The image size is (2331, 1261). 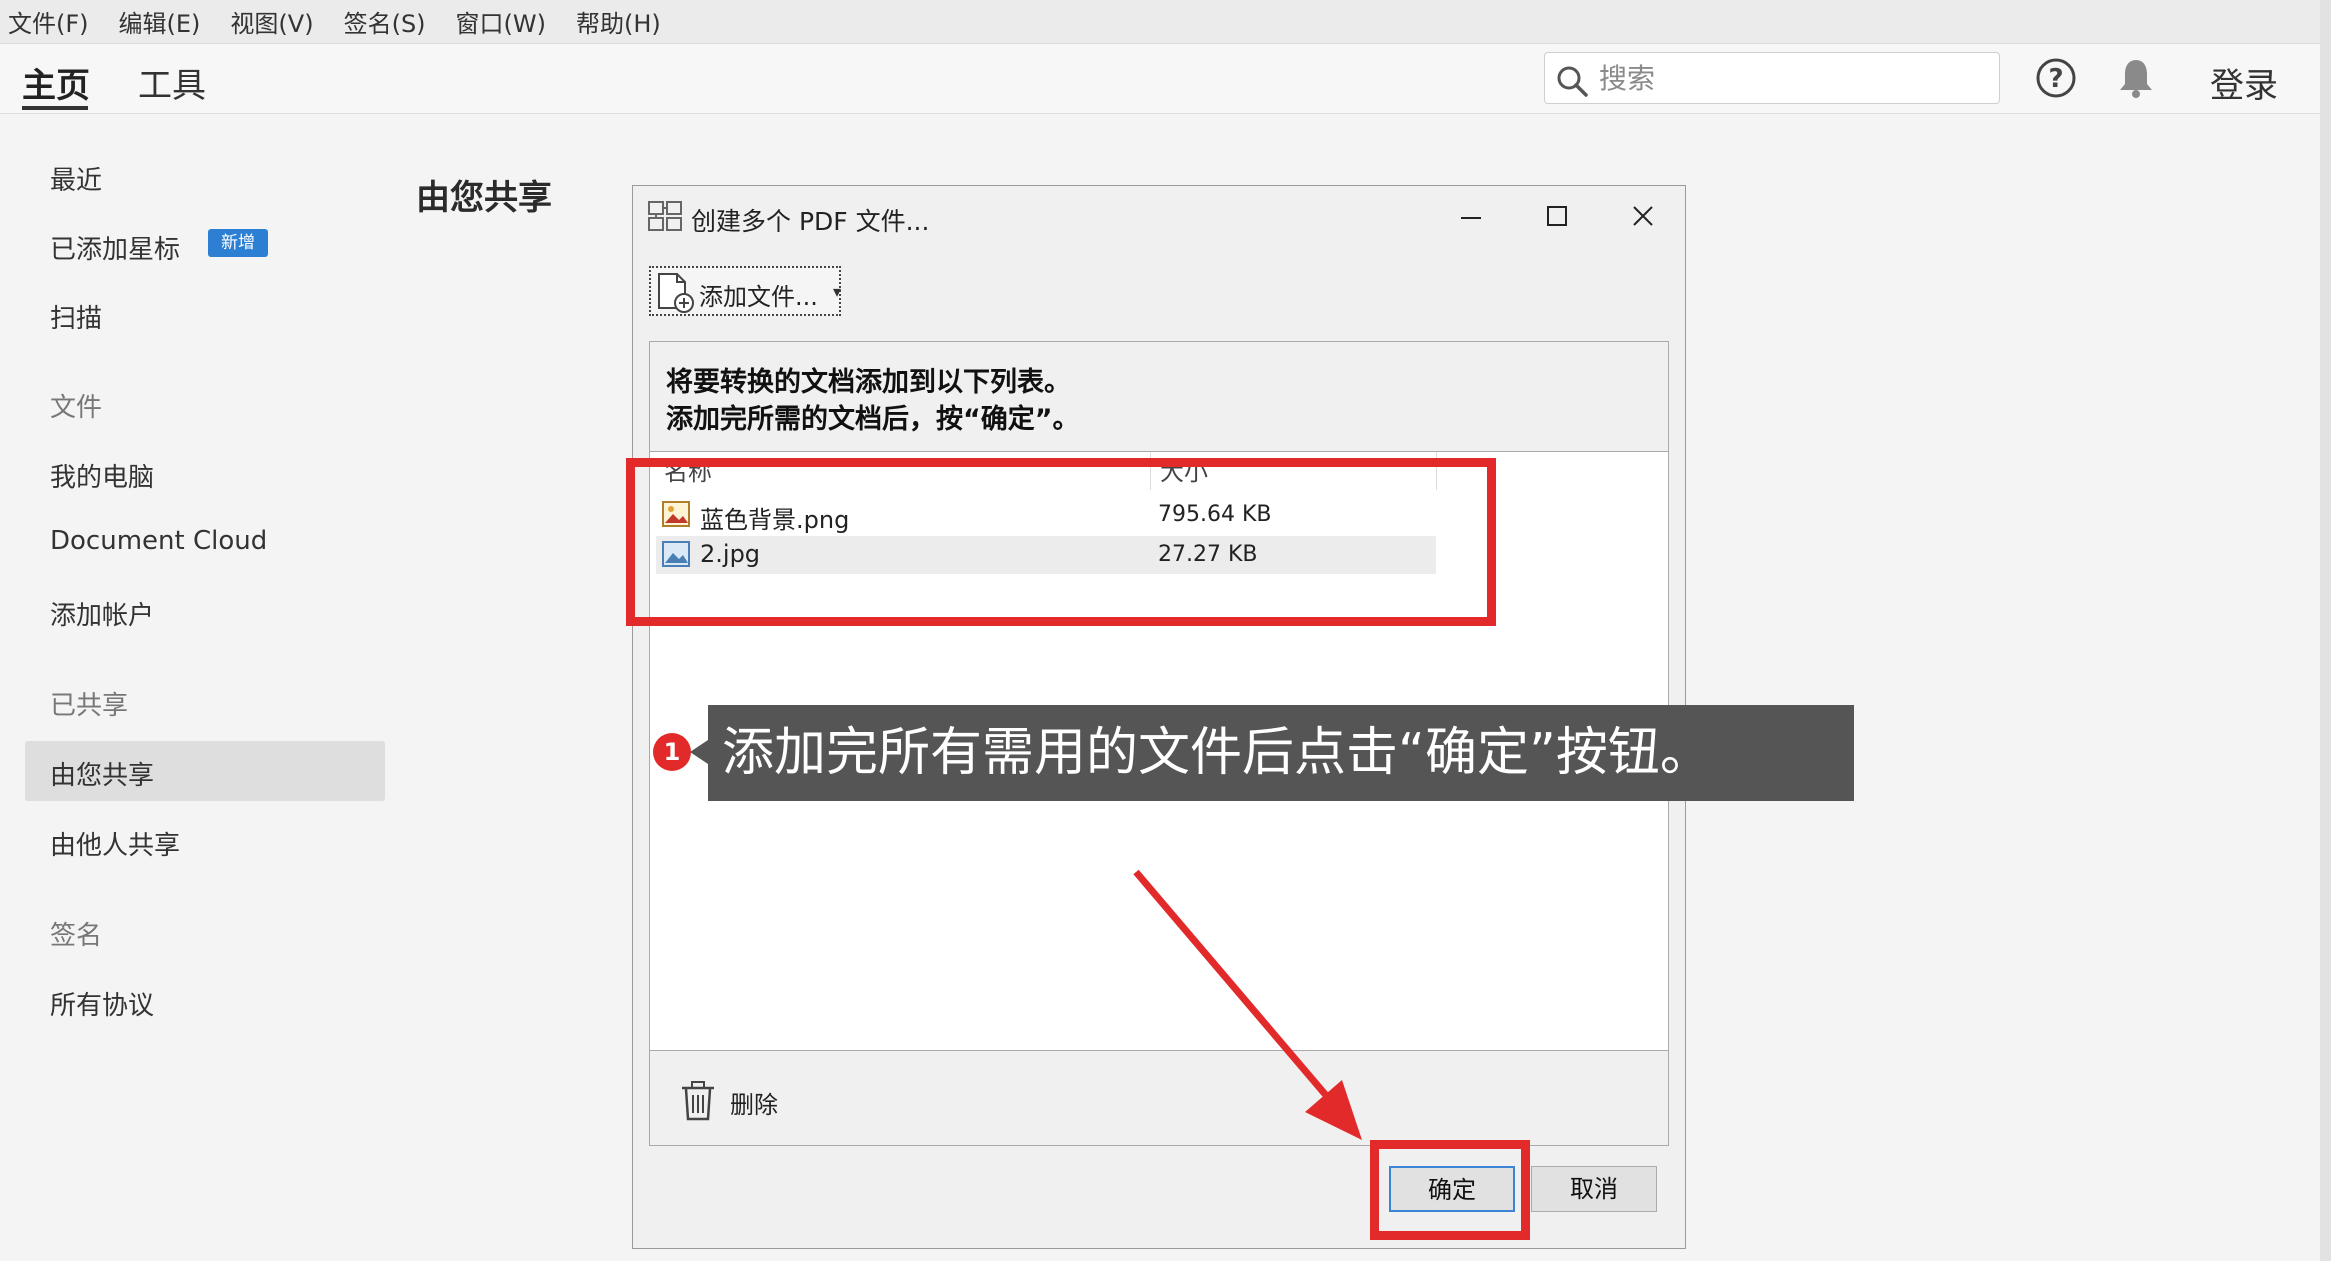 What do you see at coordinates (618, 21) in the screenshot?
I see `menu-help: 帮助(H)` at bounding box center [618, 21].